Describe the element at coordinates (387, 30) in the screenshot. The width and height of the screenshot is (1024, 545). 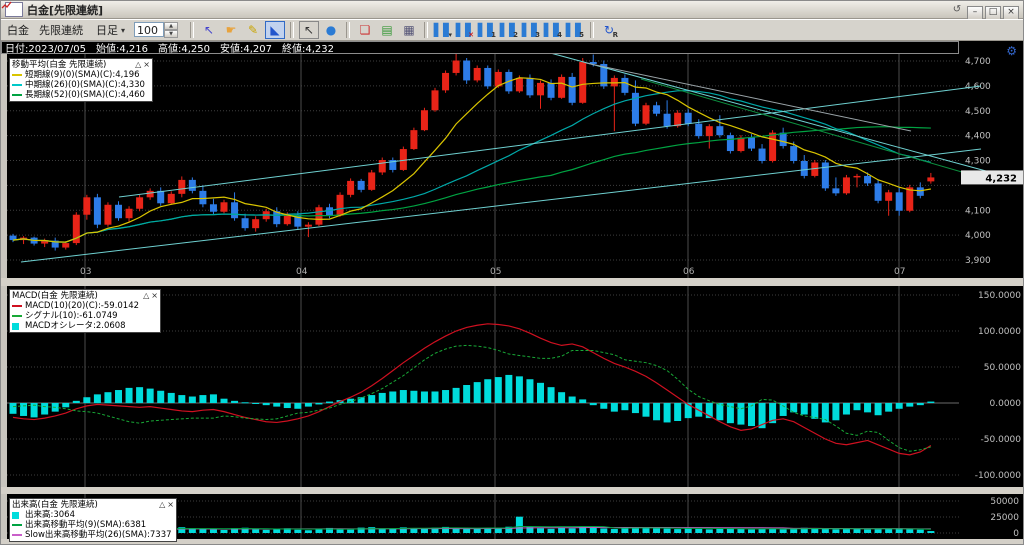
I see `quote-table-icon: ▤` at that location.